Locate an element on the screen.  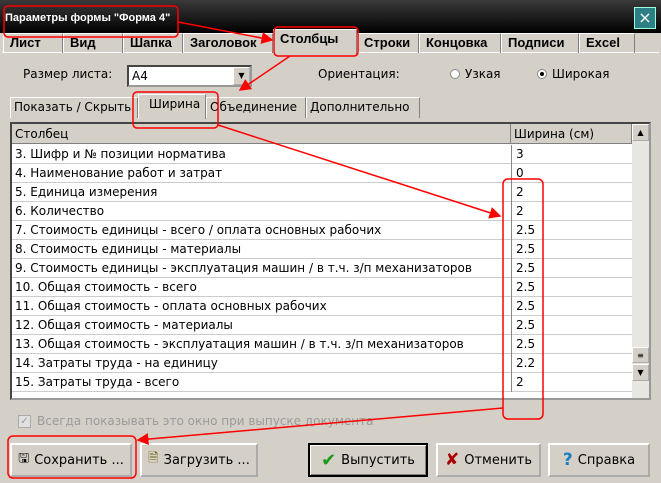
cancel-label: Отменить is located at coordinates (498, 460).